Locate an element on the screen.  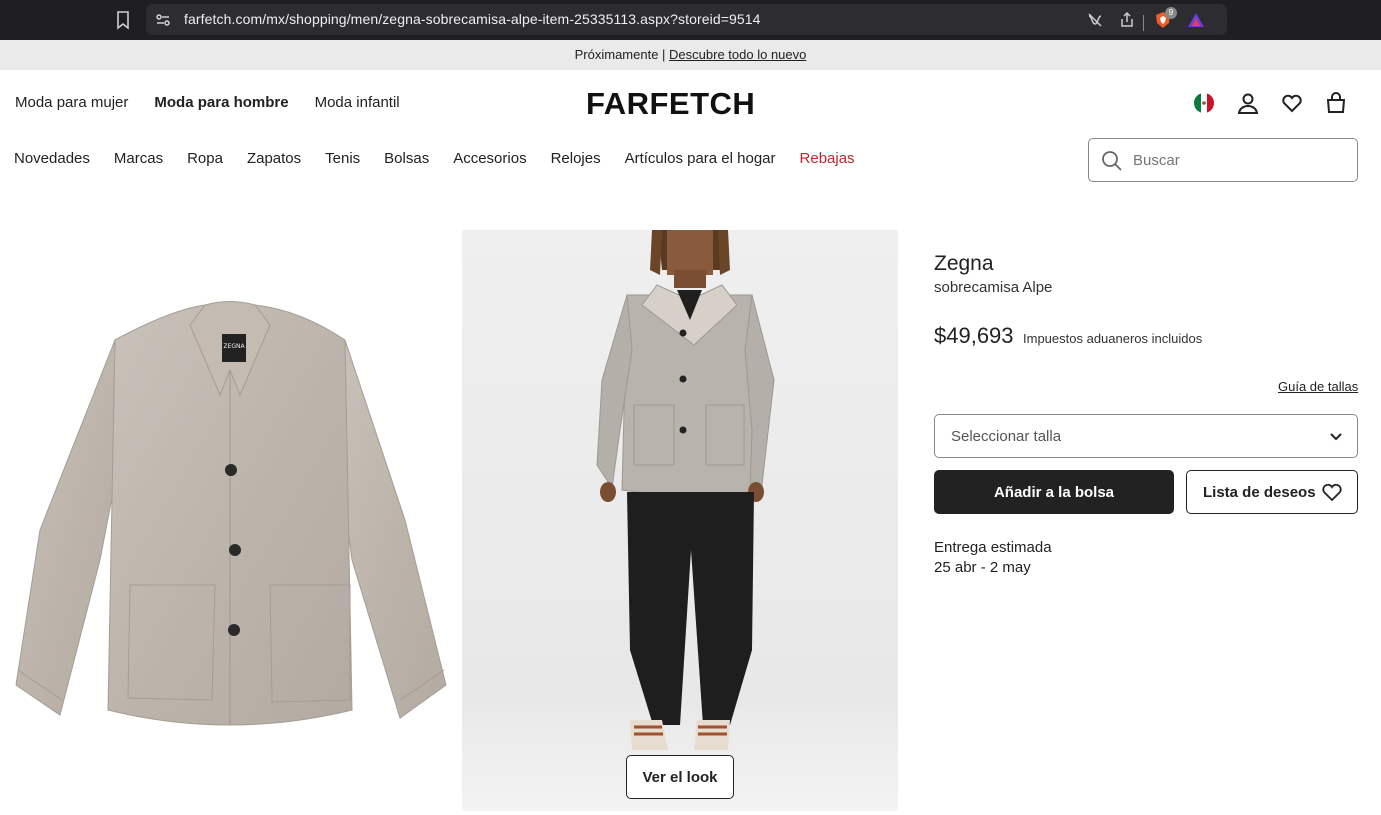
heart-icon is located at coordinates (1332, 492).